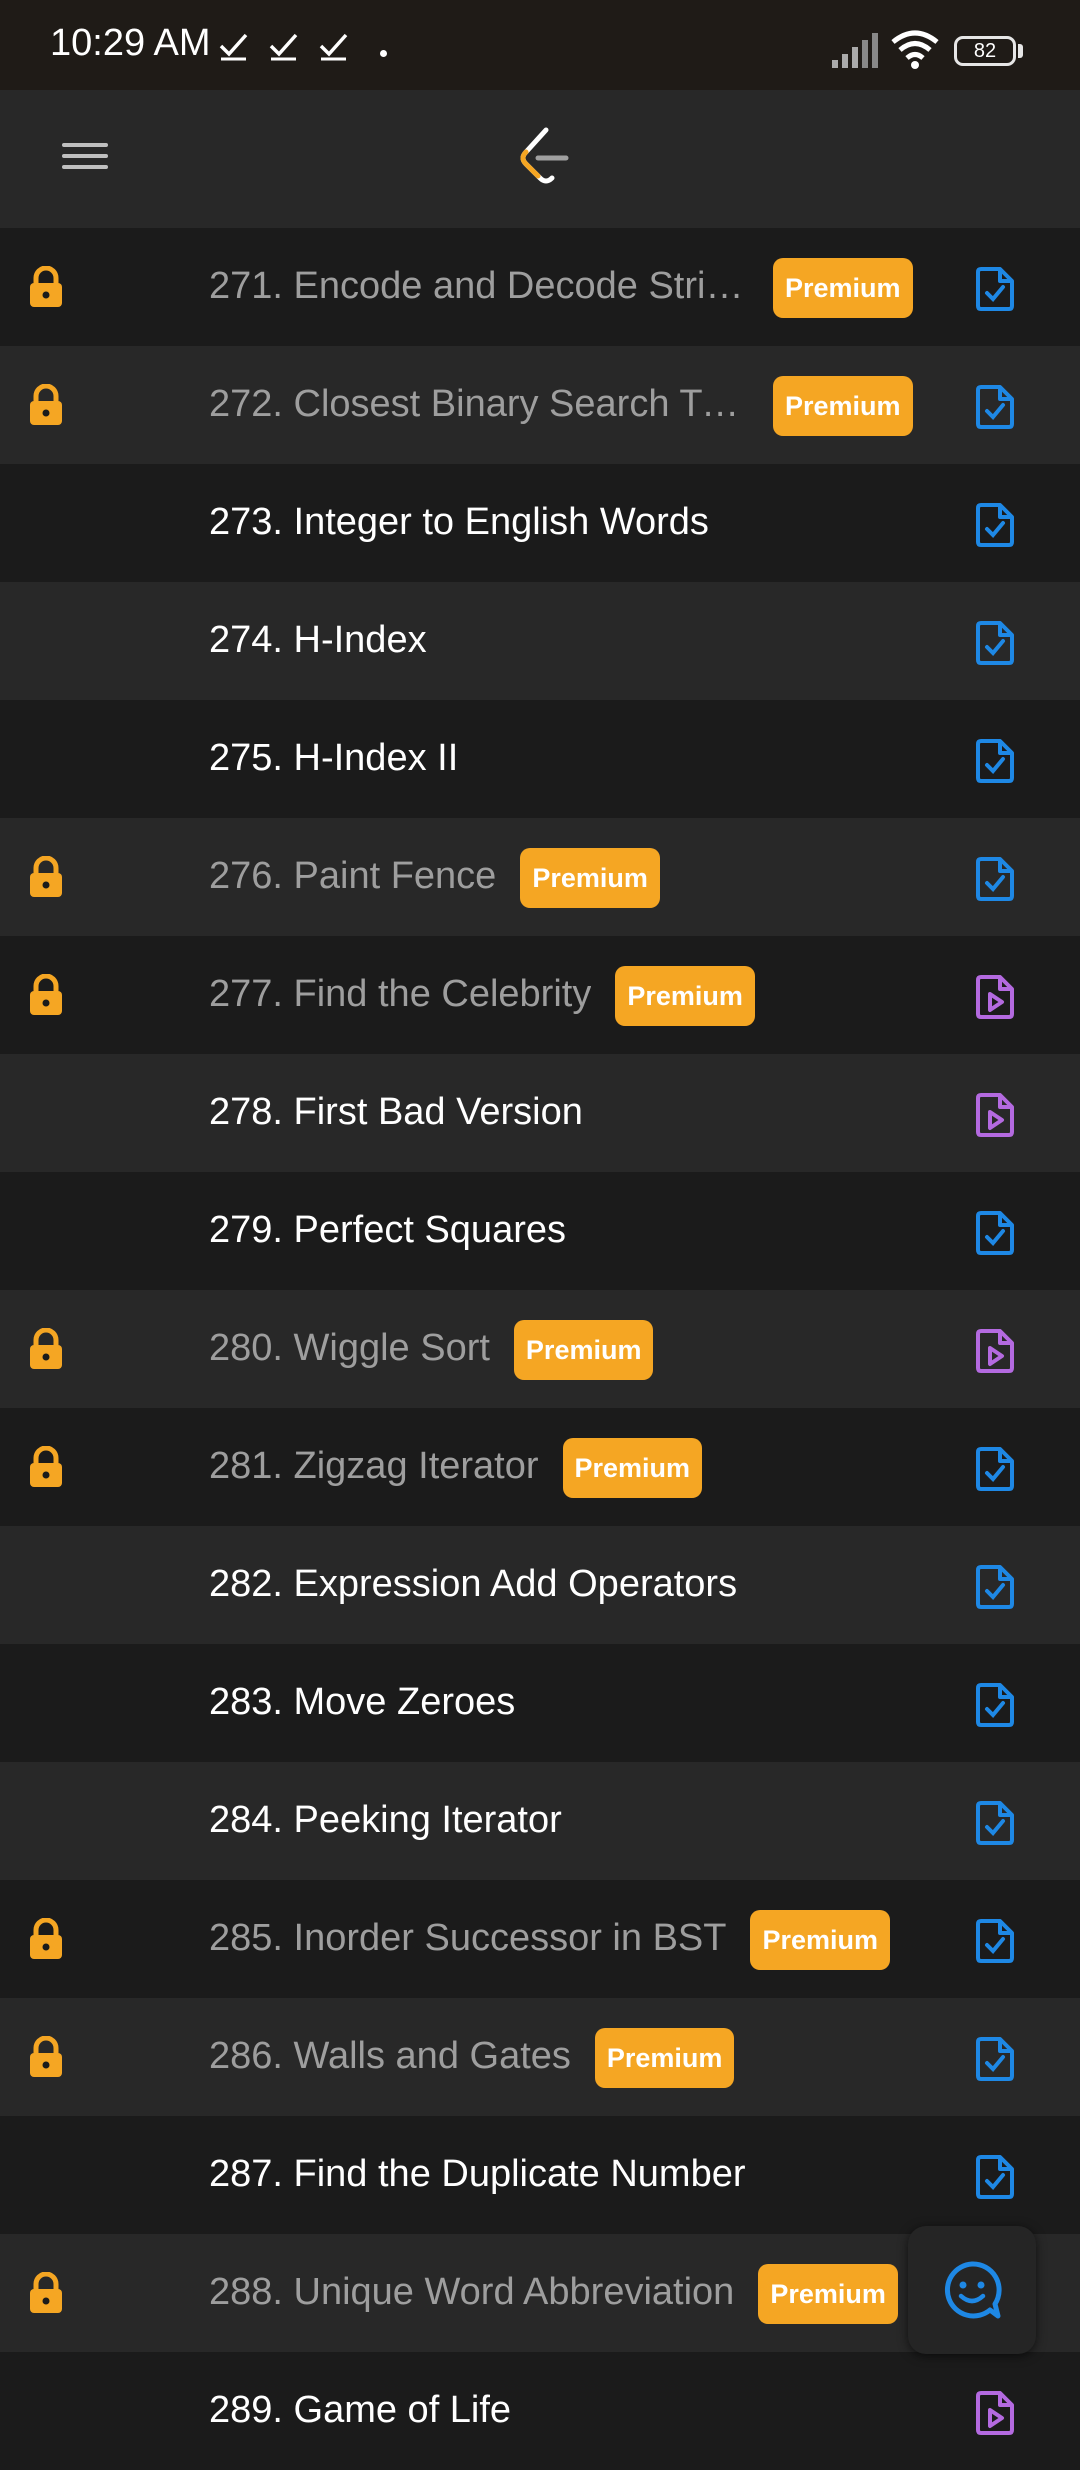  I want to click on problem-row: 278. First Bad Version, so click(540, 1113).